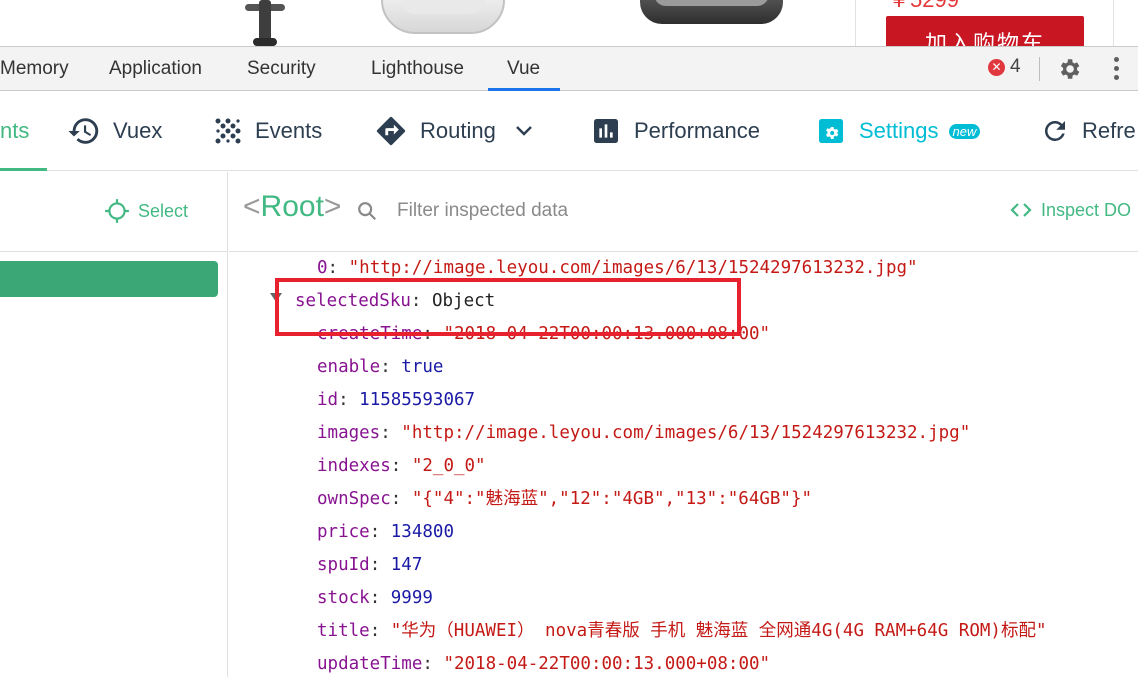 The height and width of the screenshot is (677, 1138). Describe the element at coordinates (354, 499) in the screenshot. I see `tree-key: ownSpec` at that location.